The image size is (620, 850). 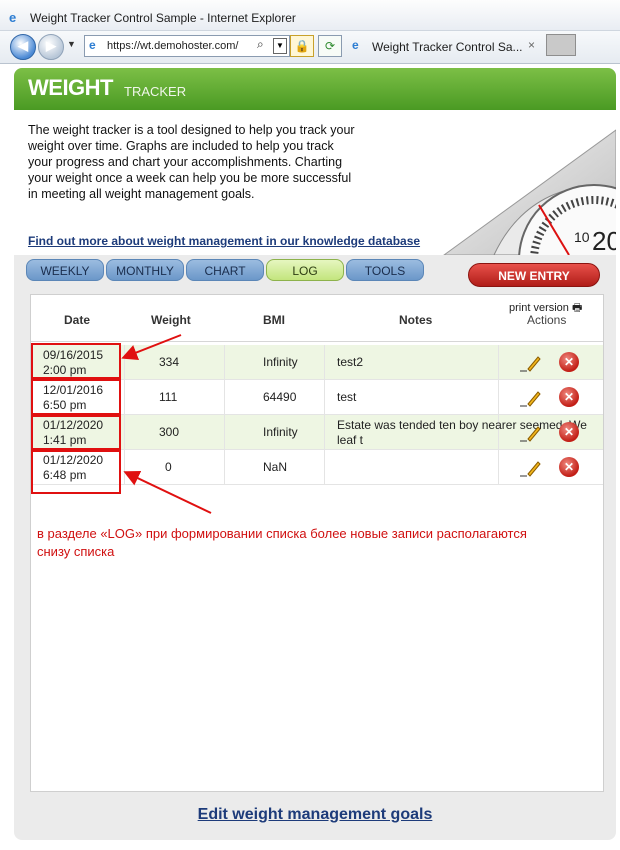 I want to click on logo-sub: TRACKER, so click(x=155, y=91).